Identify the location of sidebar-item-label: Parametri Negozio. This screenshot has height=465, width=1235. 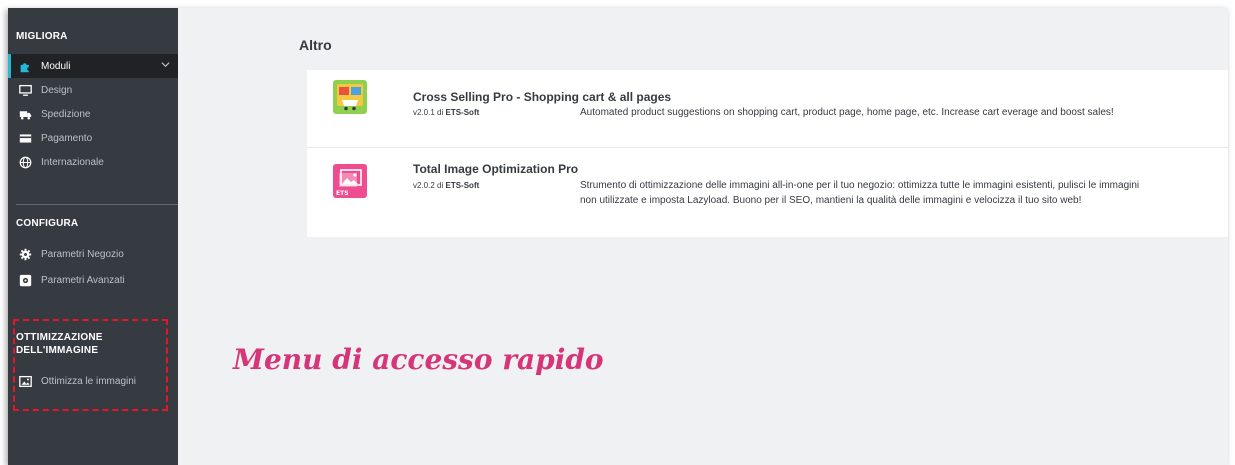
(82, 254).